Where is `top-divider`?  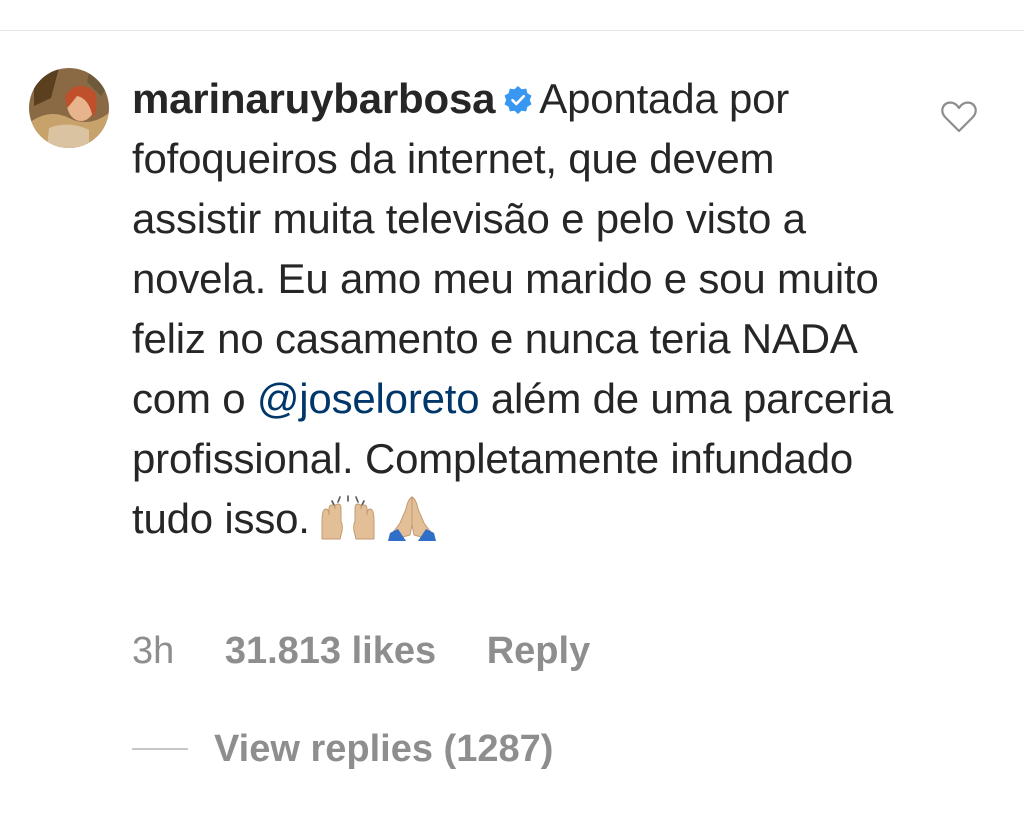 top-divider is located at coordinates (512, 30).